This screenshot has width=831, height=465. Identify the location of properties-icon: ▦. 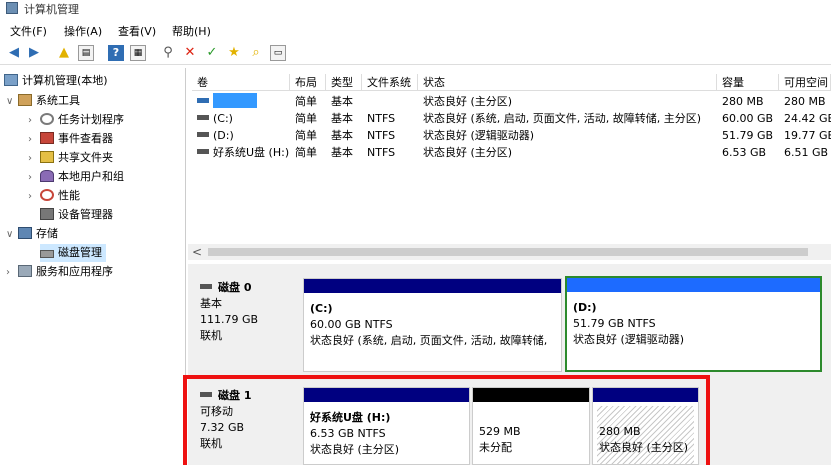
(138, 53).